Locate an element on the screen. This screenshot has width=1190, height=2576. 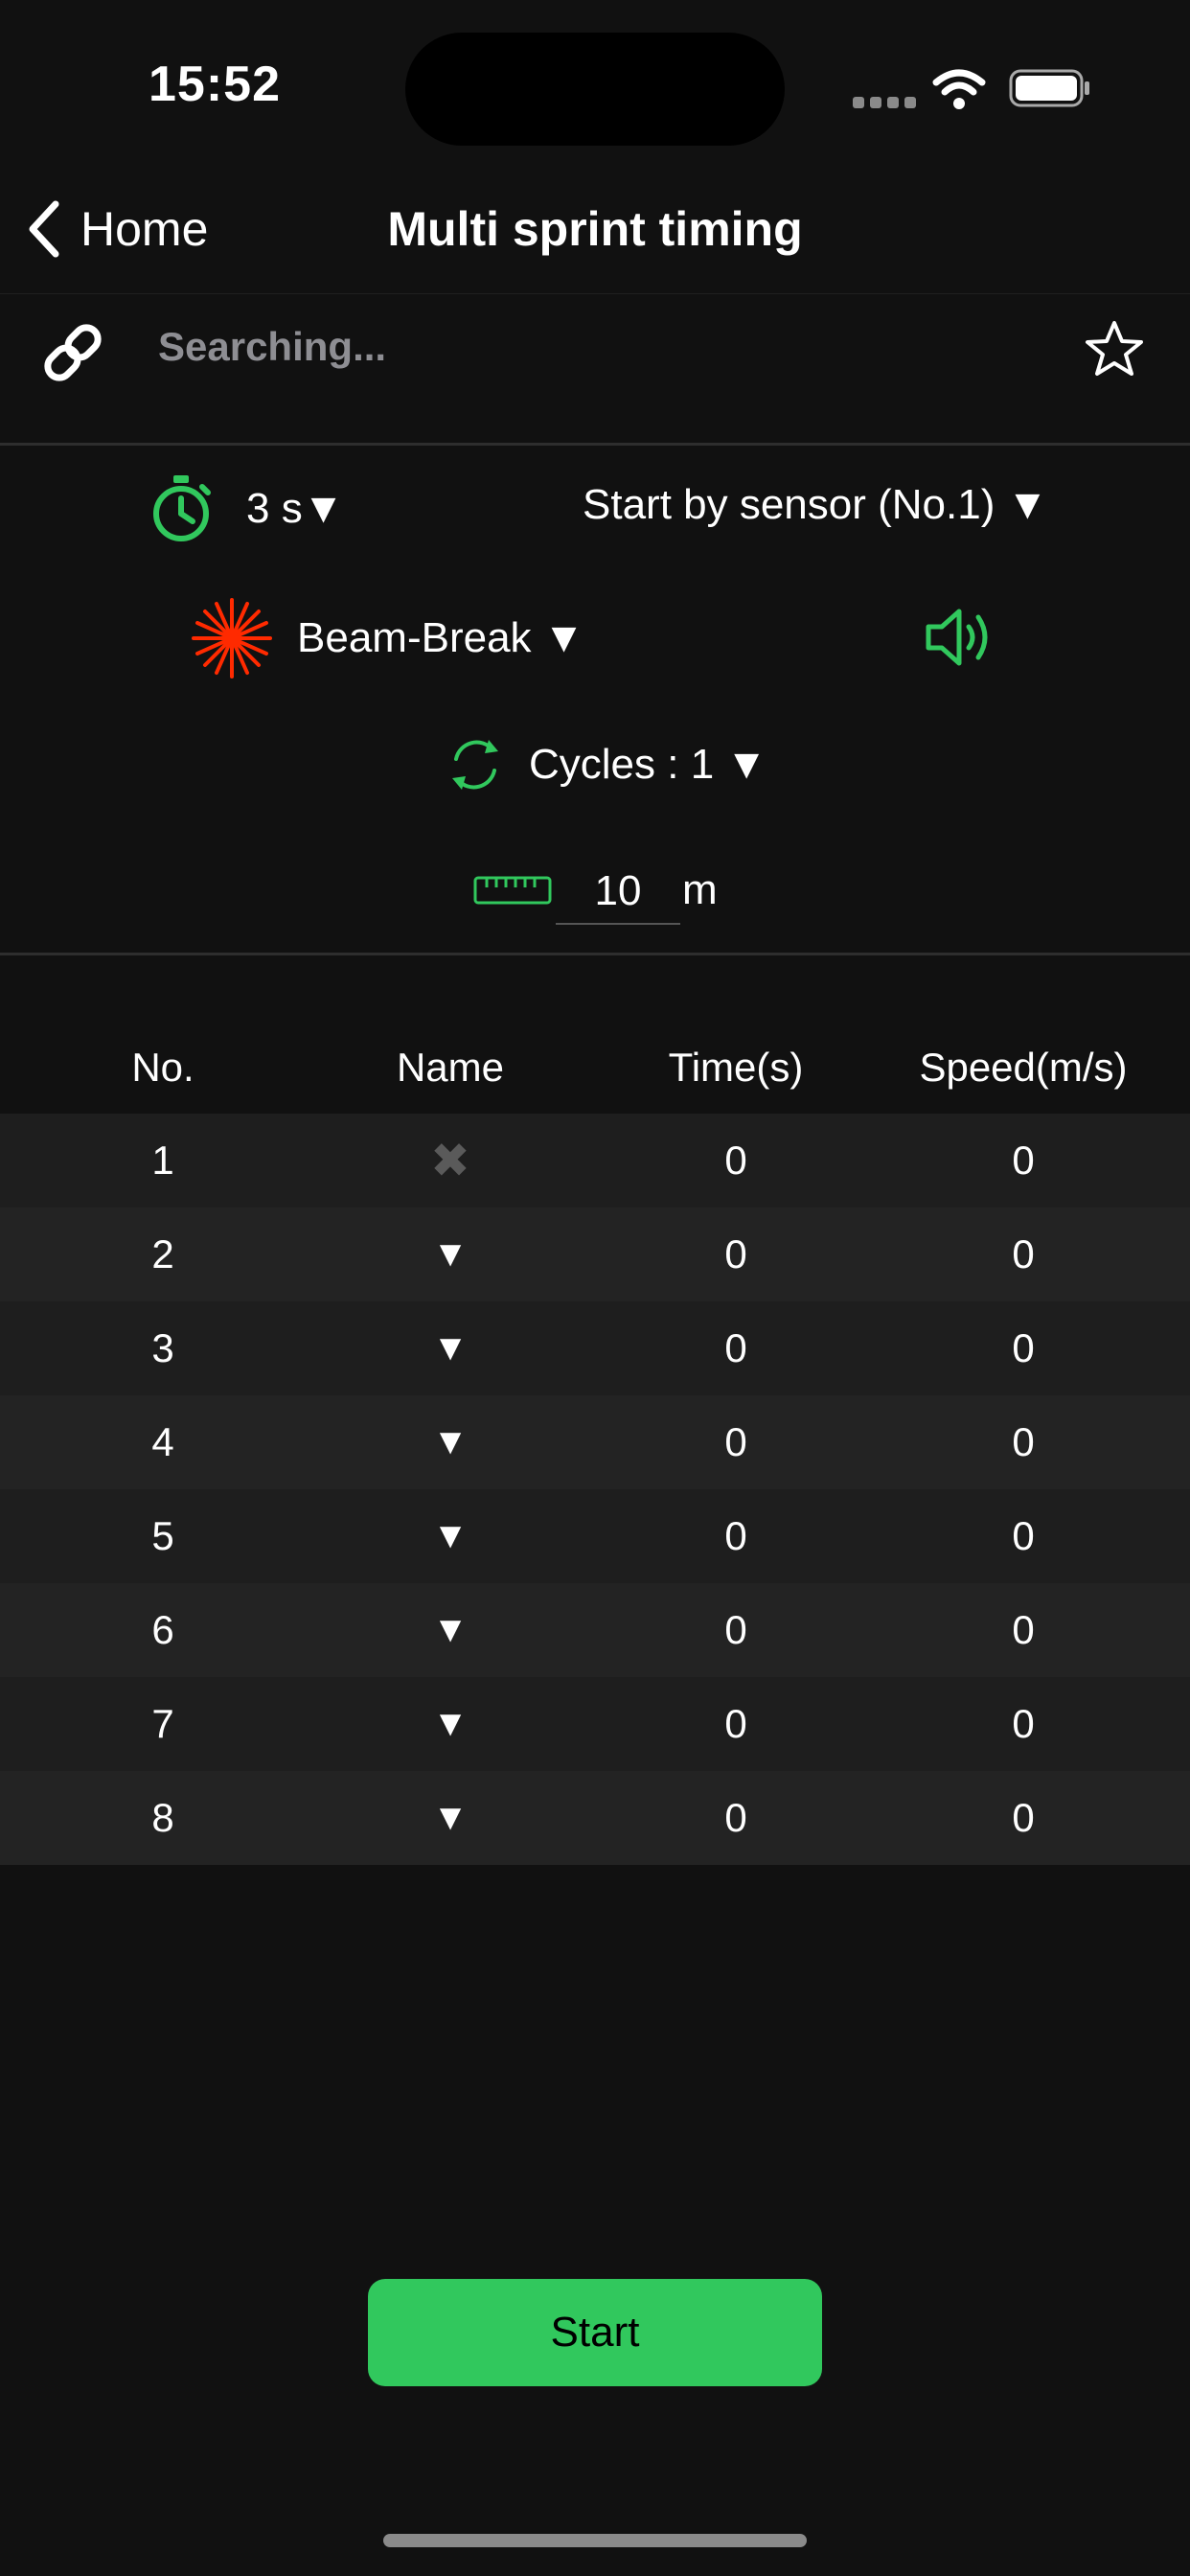
clear-name-icon: ✖ is located at coordinates (451, 1161).